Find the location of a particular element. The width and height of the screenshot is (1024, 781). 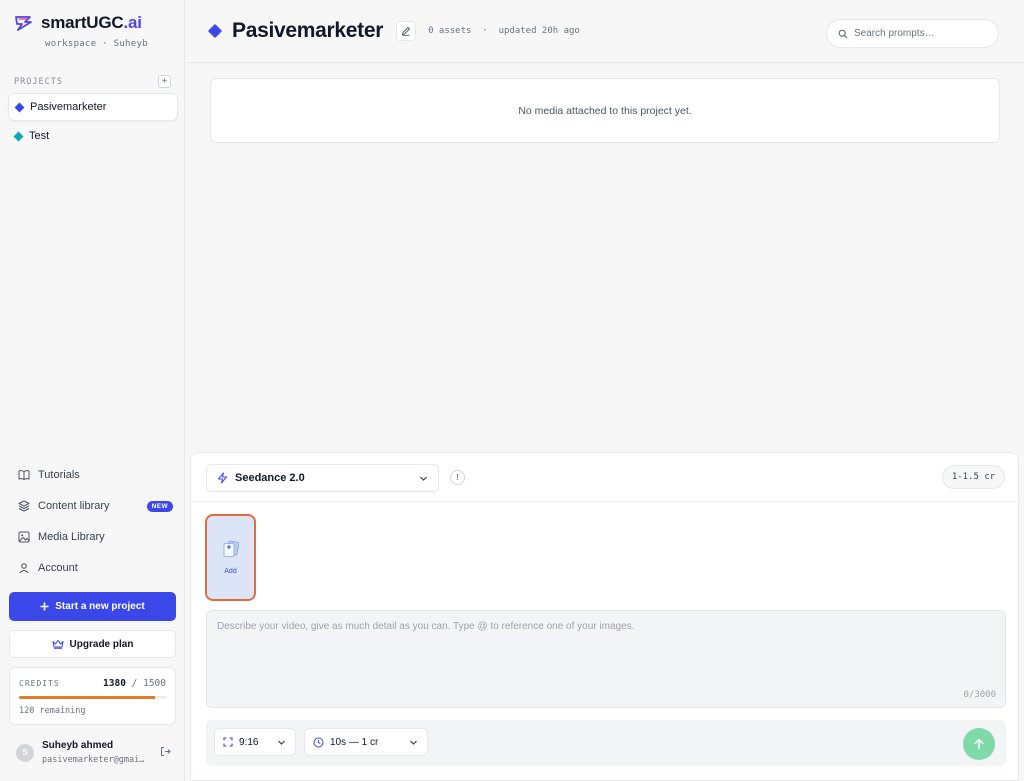

aspect-ratio-icon is located at coordinates (228, 742).